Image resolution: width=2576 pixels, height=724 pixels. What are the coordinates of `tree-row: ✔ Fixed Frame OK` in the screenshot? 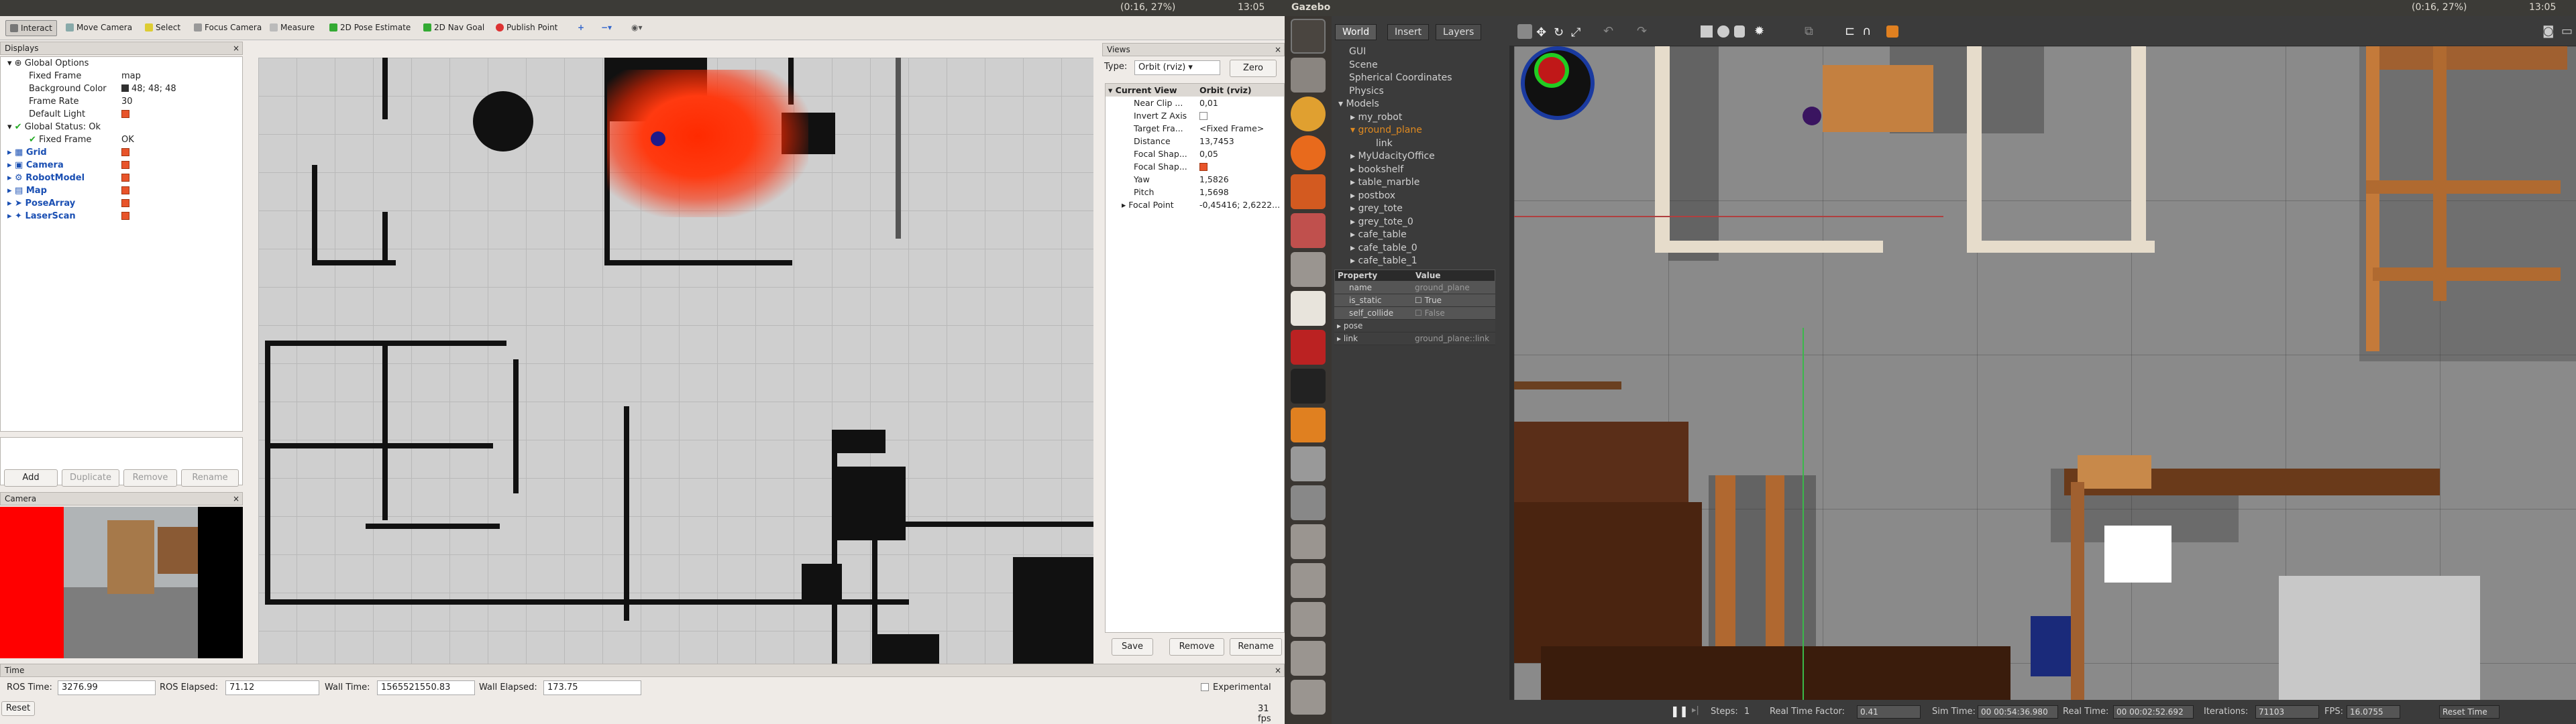 It's located at (121, 139).